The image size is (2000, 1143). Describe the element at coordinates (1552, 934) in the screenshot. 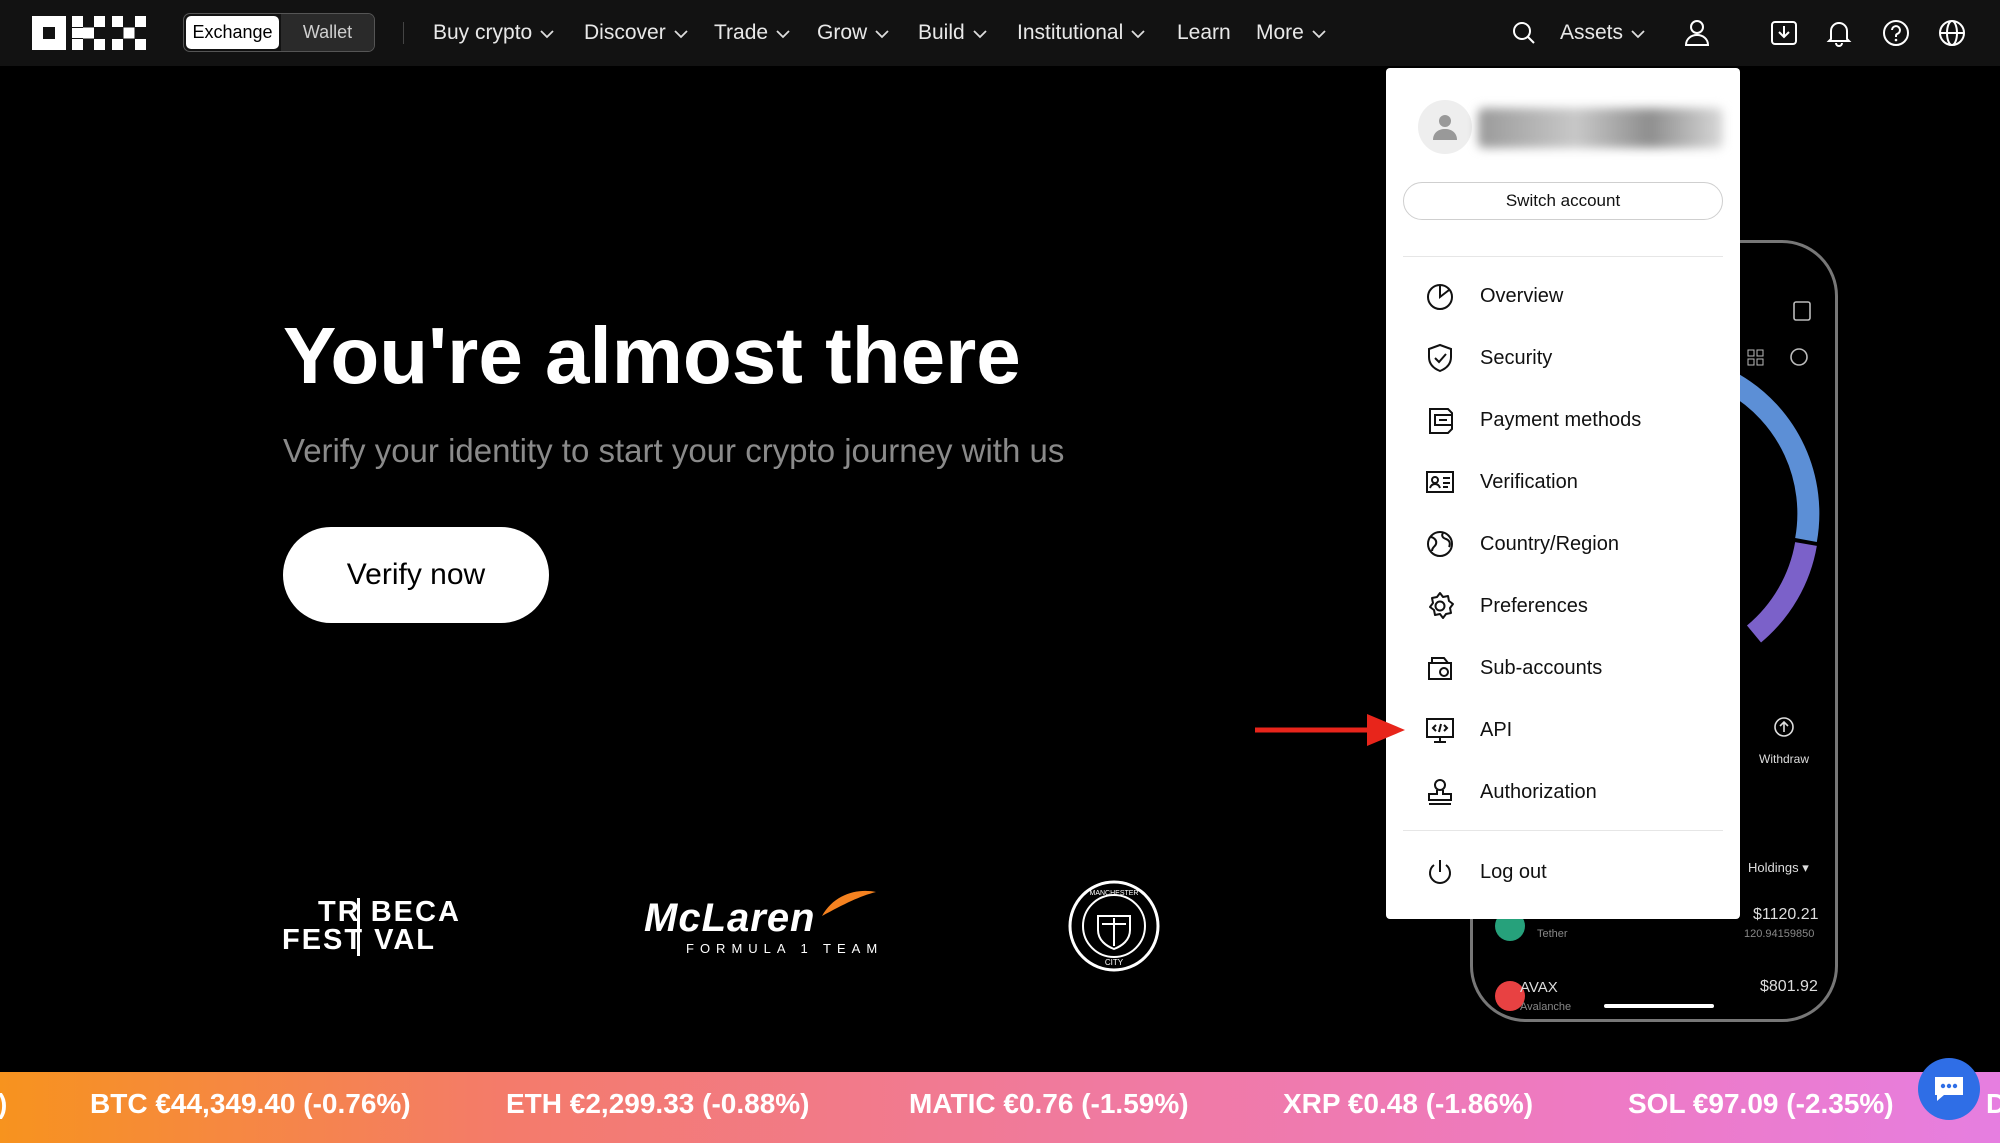

I see `phone-row-sub: Tether` at that location.